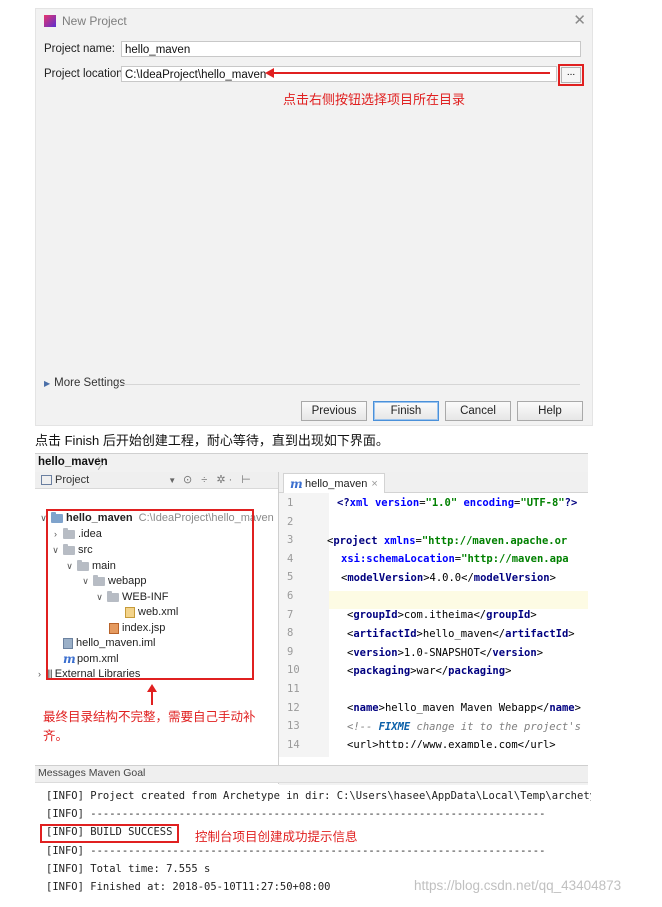 Image resolution: width=662 pixels, height=907 pixels. What do you see at coordinates (149, 726) in the screenshot?
I see `tree-annotation: 最终目录结构不完整，需要自己手动补齐。` at bounding box center [149, 726].